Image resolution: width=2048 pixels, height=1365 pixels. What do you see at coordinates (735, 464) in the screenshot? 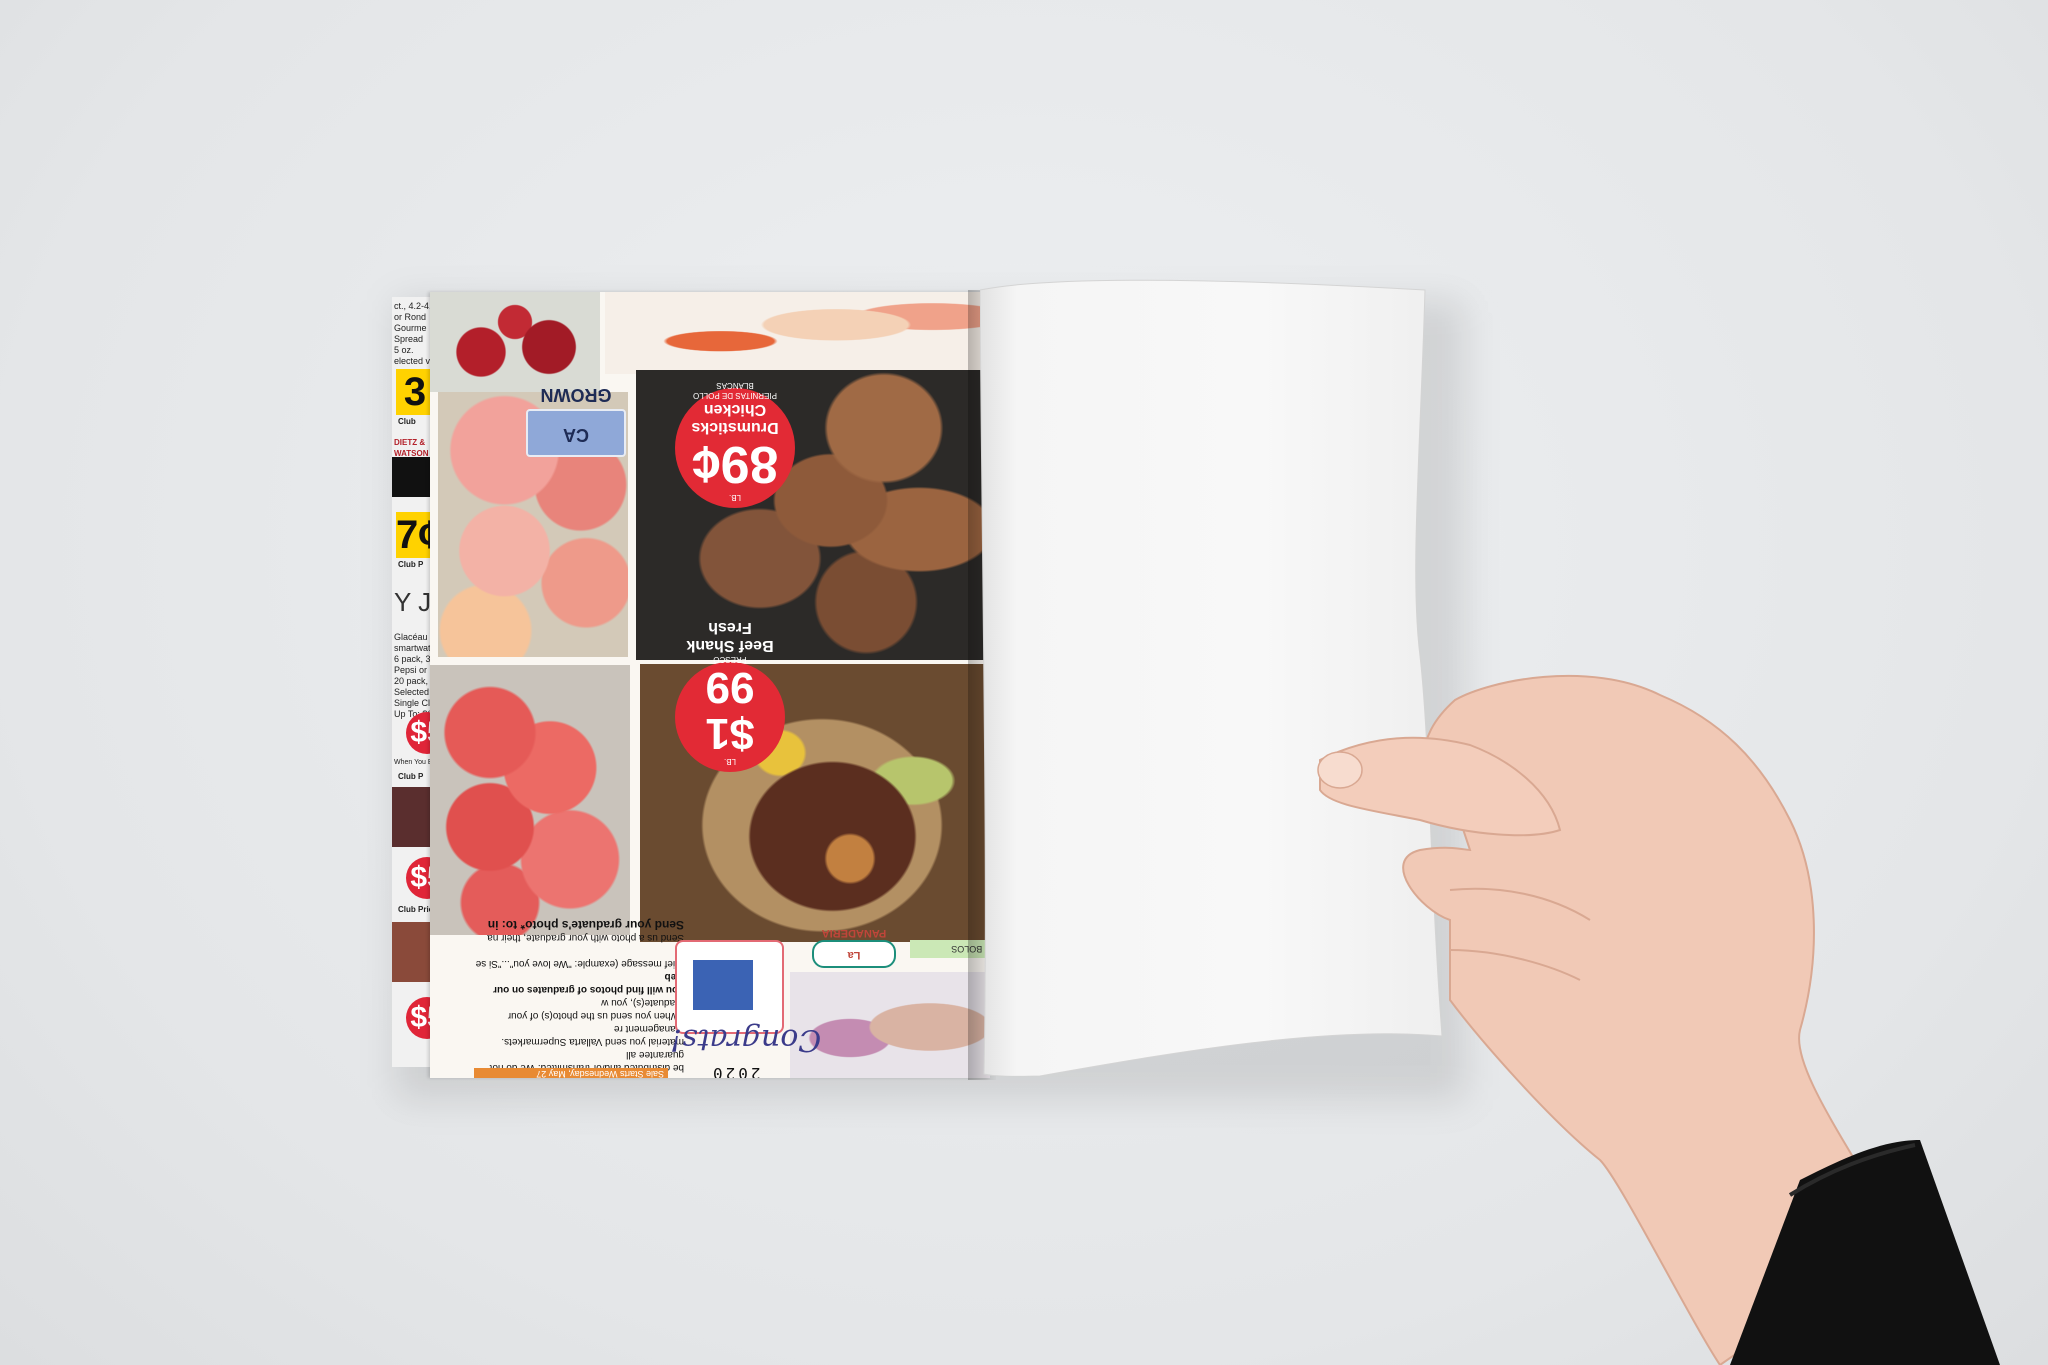
I see `badge-price: 89¢` at bounding box center [735, 464].